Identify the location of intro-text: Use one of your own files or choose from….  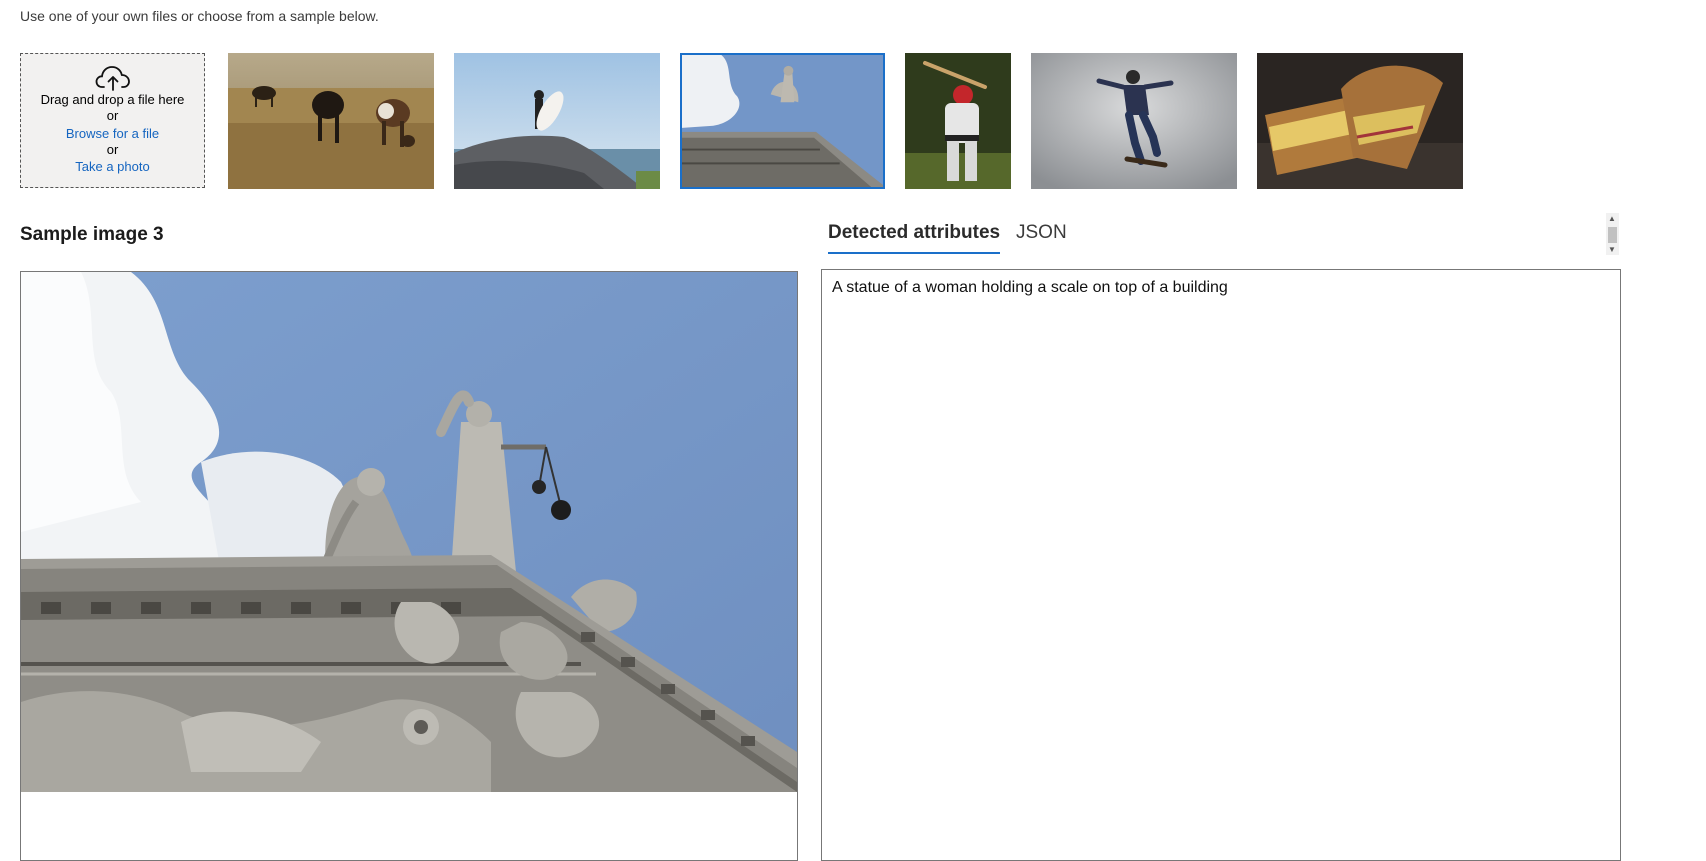
(199, 16).